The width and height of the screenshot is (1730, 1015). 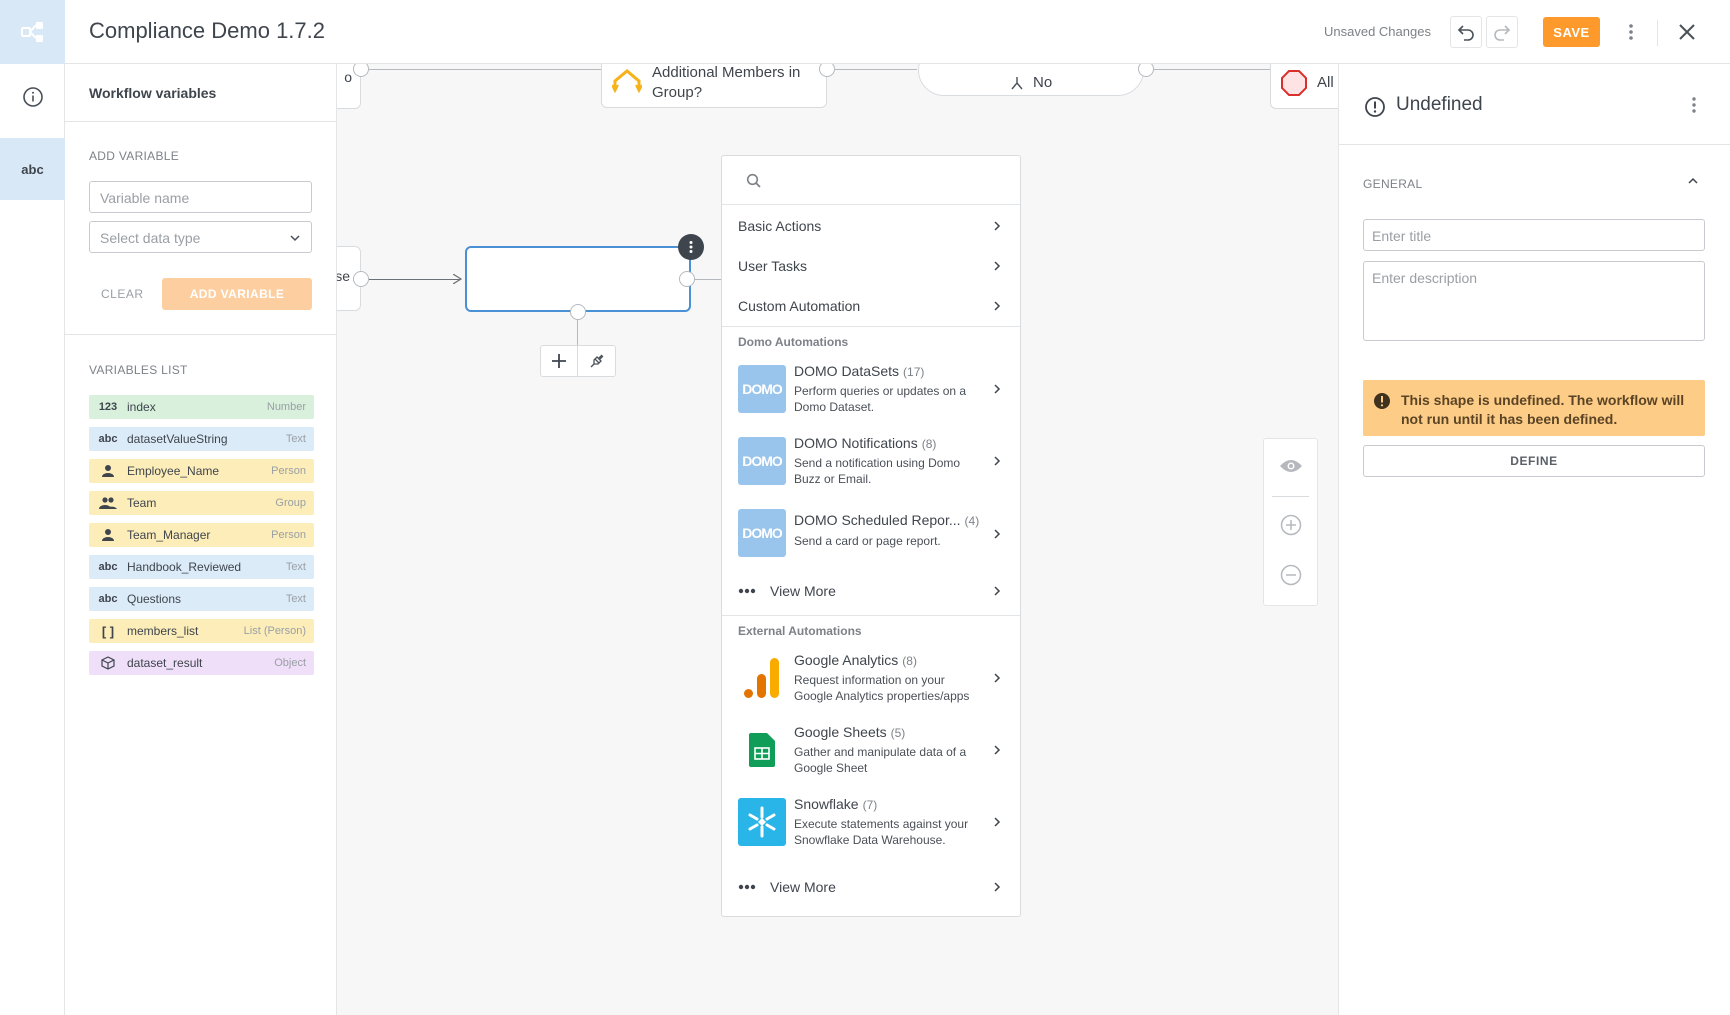 What do you see at coordinates (691, 247) in the screenshot?
I see `node-options-button` at bounding box center [691, 247].